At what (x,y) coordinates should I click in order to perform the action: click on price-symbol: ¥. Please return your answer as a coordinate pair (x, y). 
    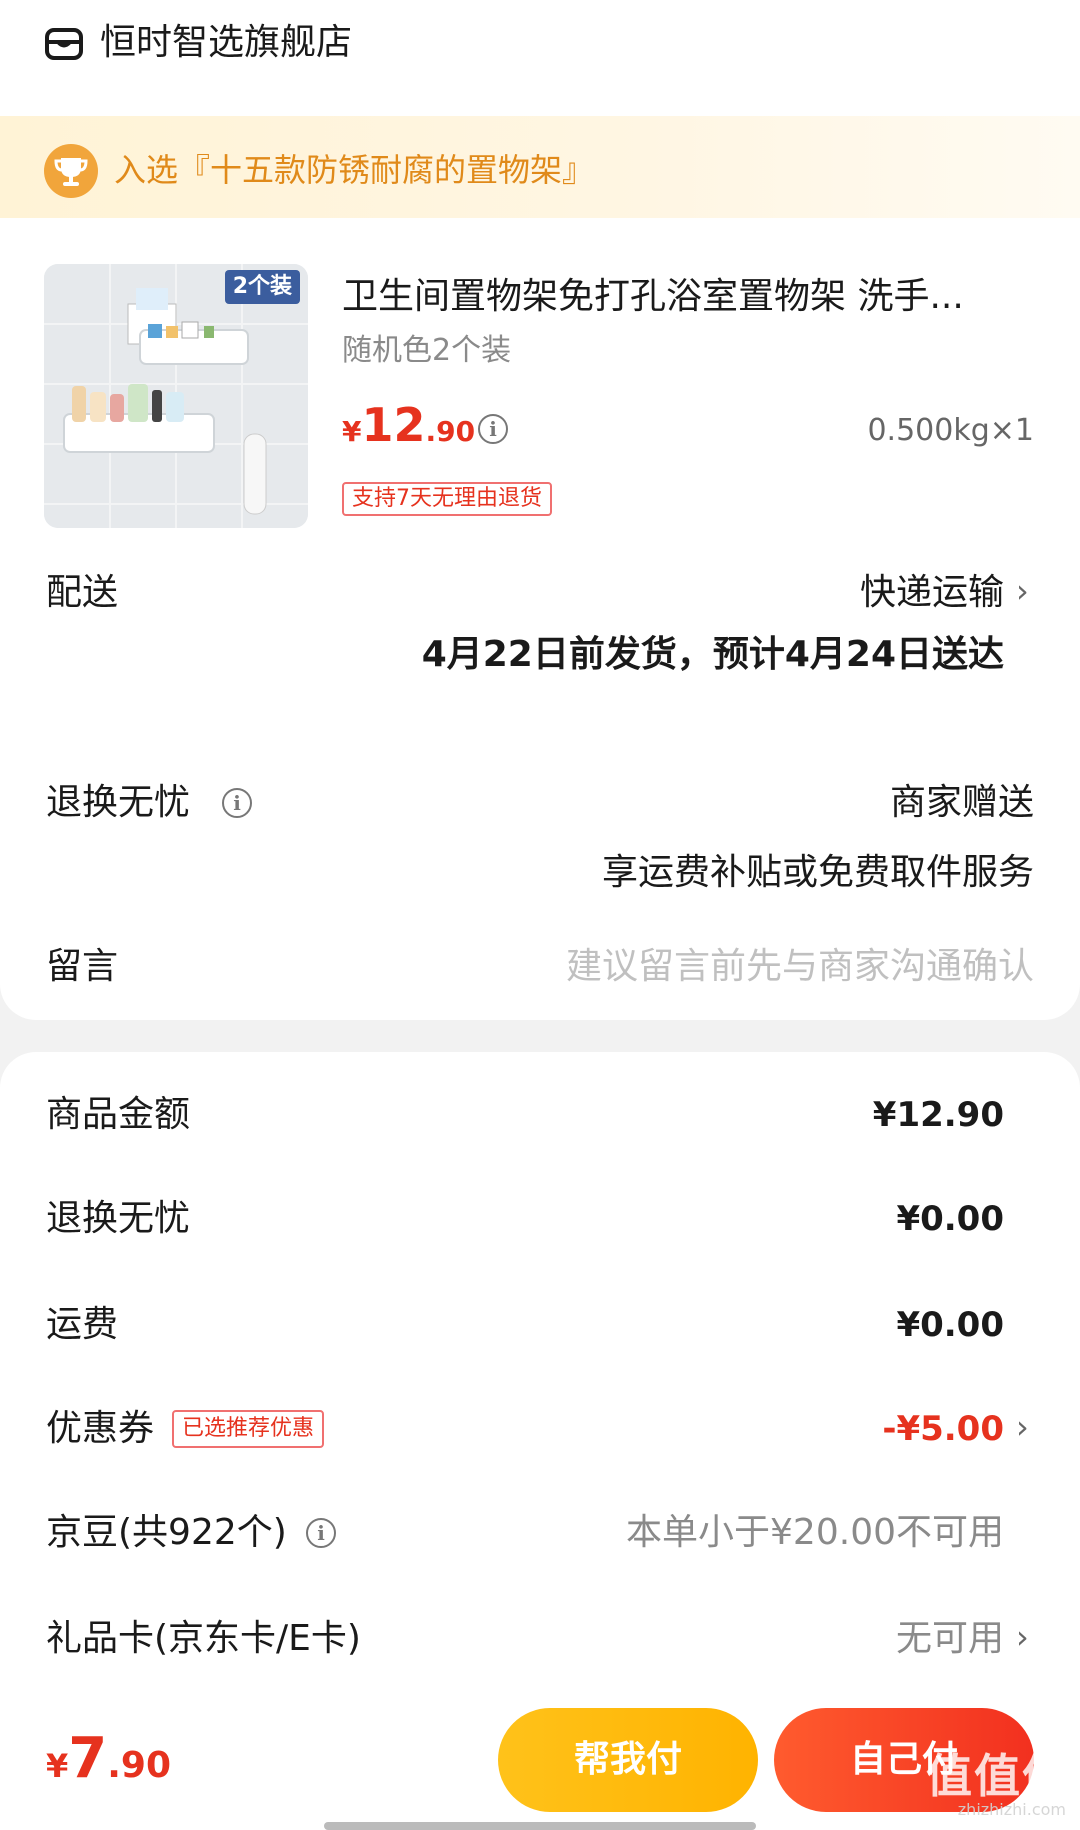
    Looking at the image, I should click on (352, 431).